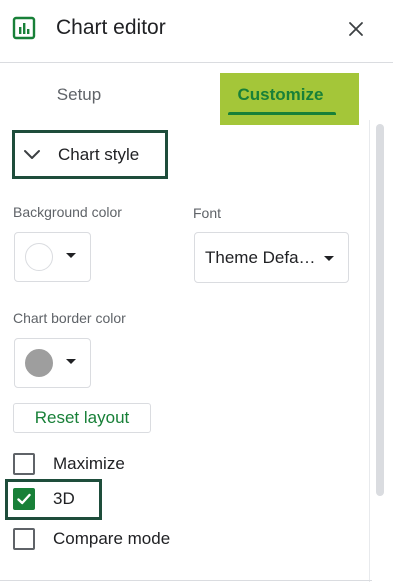 The image size is (393, 585). Describe the element at coordinates (99, 154) in the screenshot. I see `section-title: Chart style` at that location.